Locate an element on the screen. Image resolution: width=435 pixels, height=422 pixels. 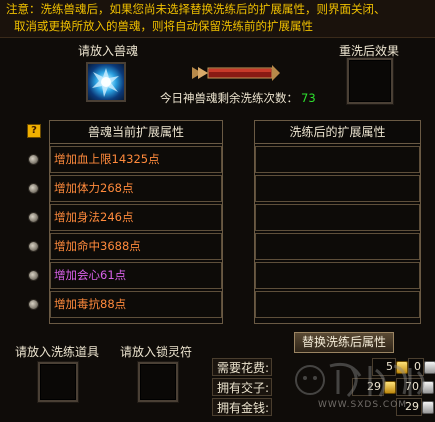
soul-slot-label: 请放入兽魂 is located at coordinates (108, 51).